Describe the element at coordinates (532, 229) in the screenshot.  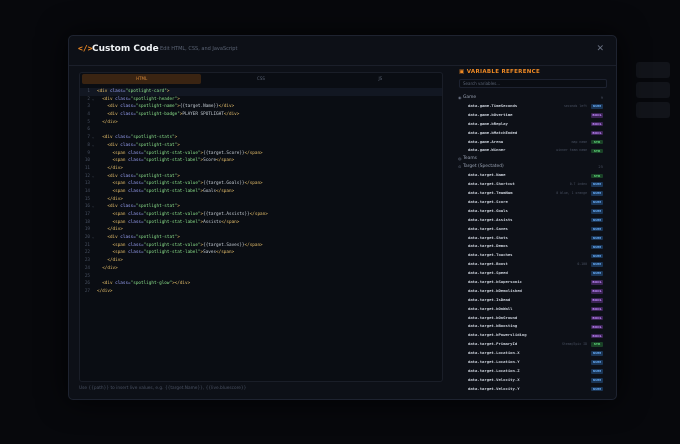
I see `variable-item: data.target.Saves NUM` at that location.